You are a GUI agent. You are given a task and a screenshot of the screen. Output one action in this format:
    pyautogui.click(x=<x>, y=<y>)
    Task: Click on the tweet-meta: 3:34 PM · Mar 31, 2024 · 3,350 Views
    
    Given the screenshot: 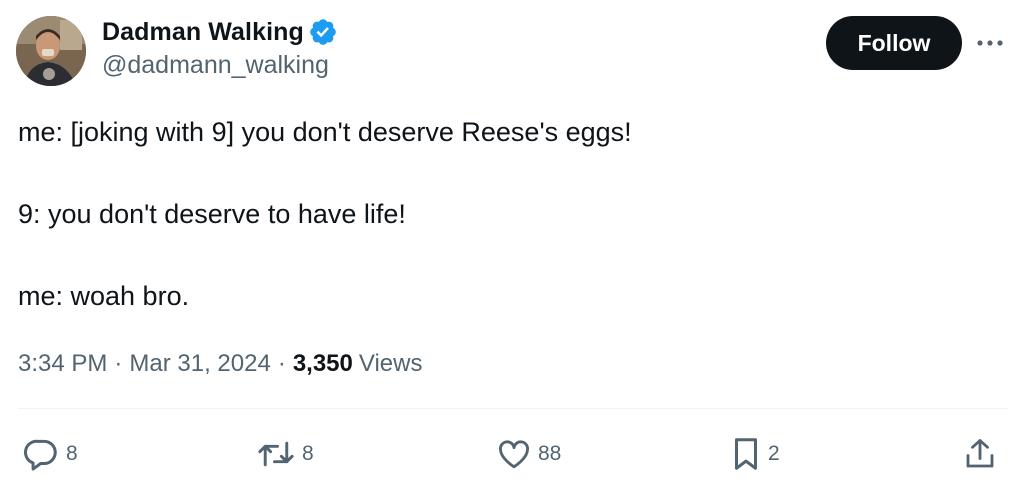 What is the action you would take?
    pyautogui.click(x=220, y=364)
    